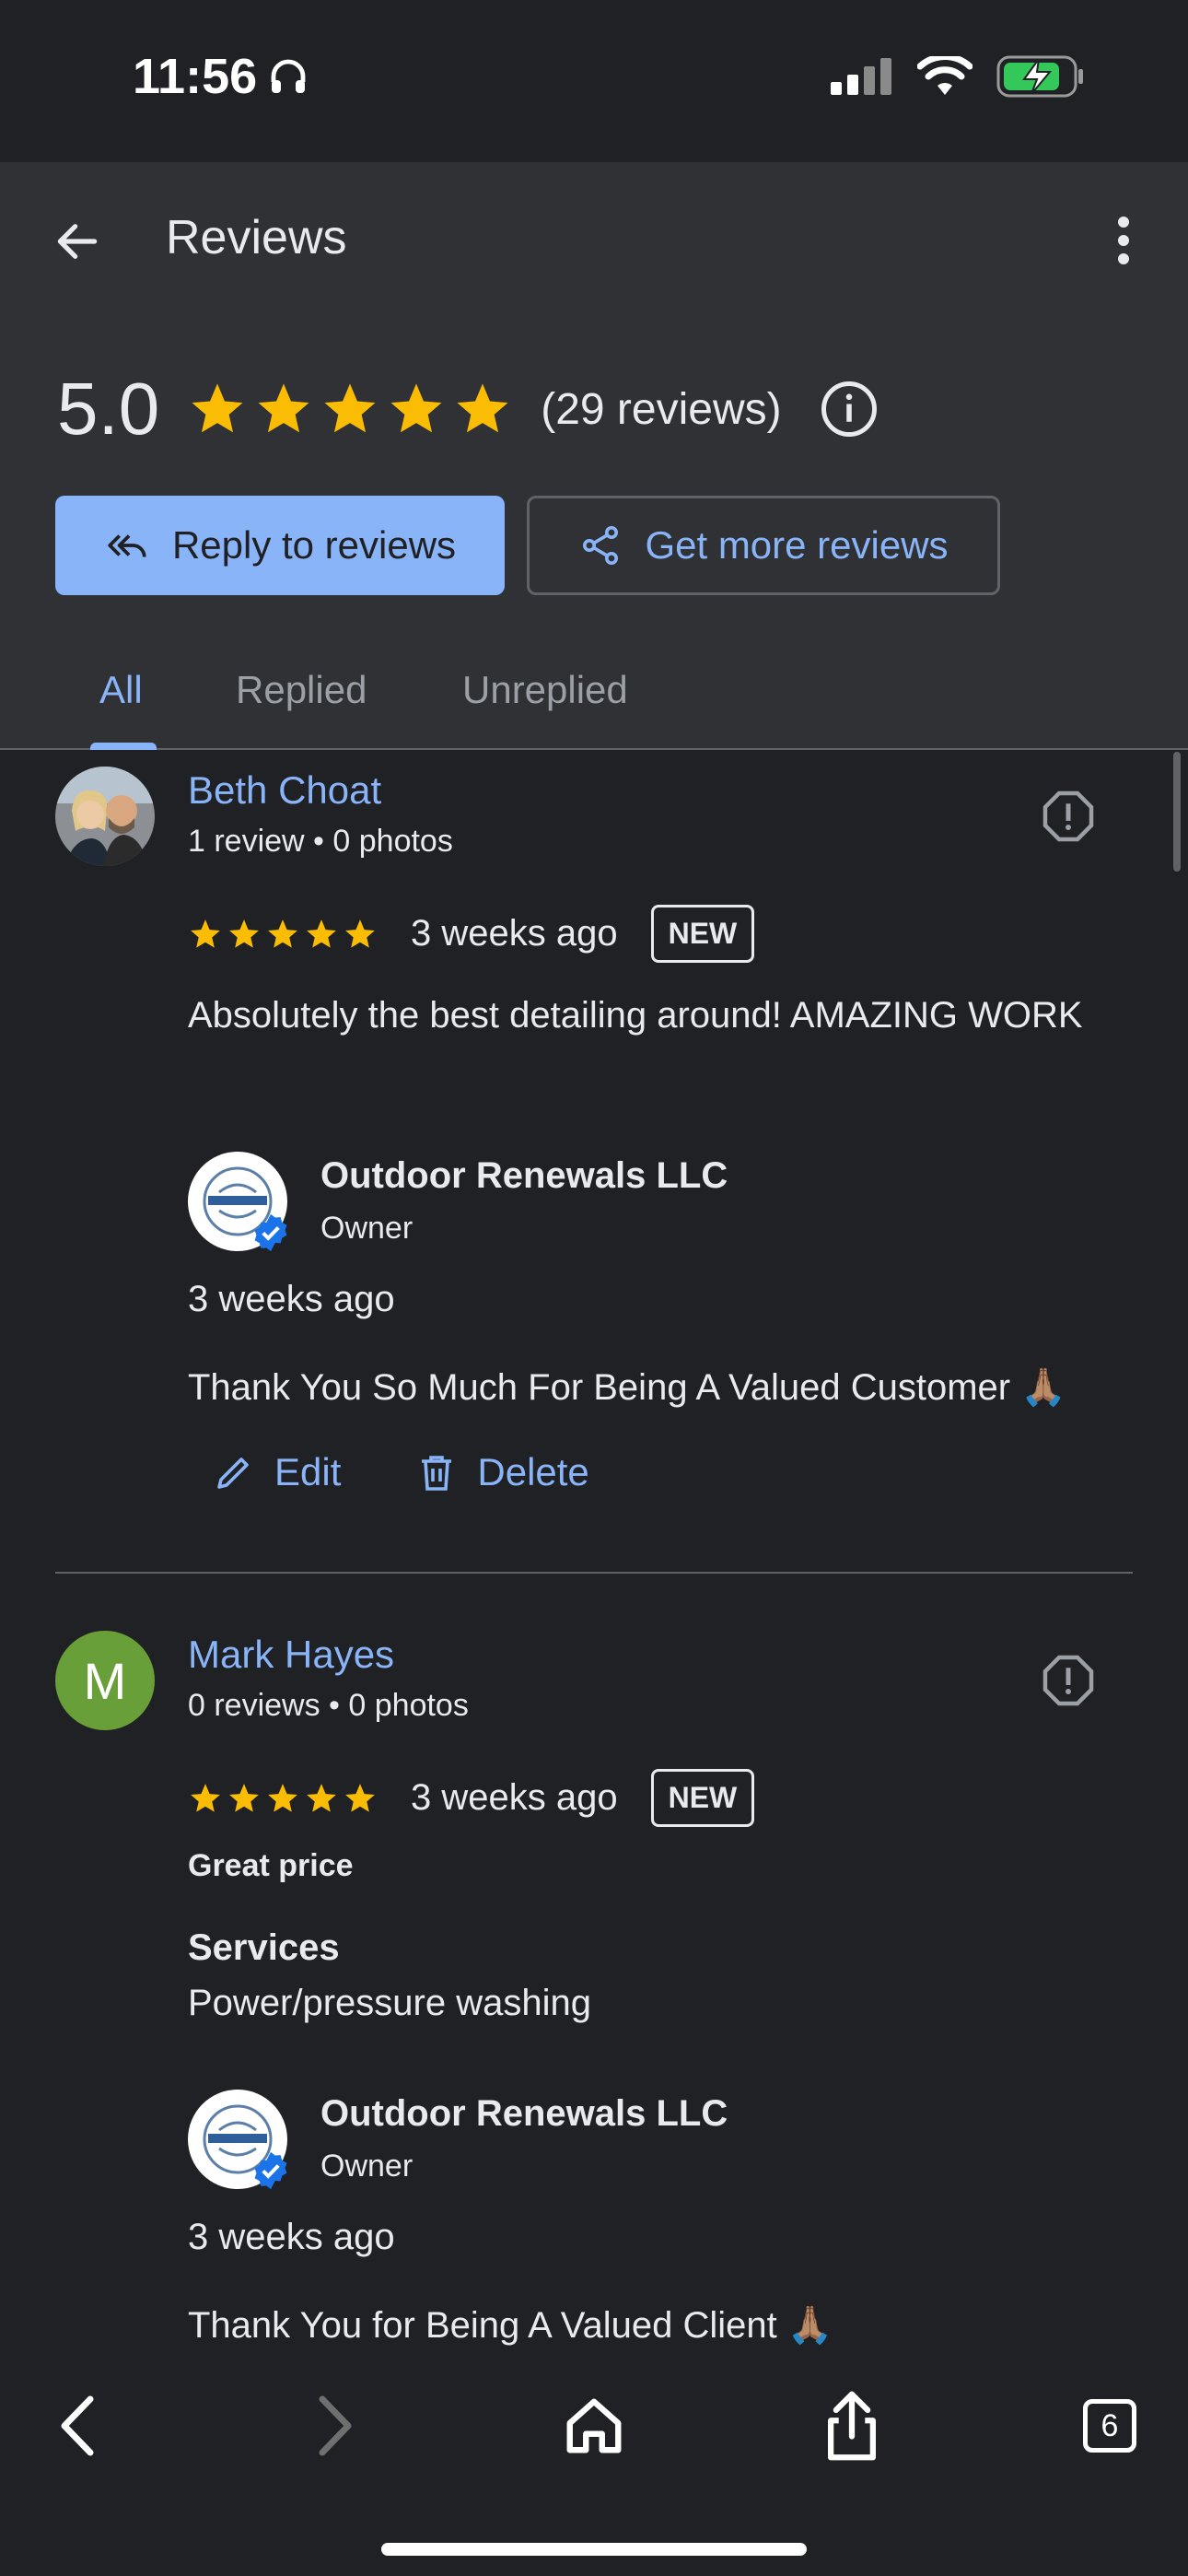  I want to click on clock: 11:56, so click(221, 76).